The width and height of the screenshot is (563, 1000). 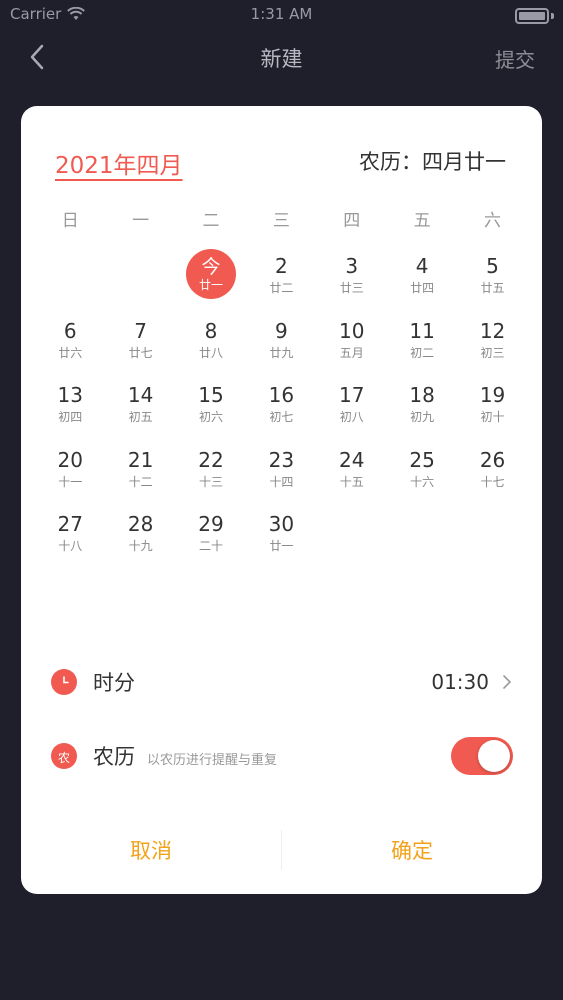 I want to click on day-number: 17, so click(x=352, y=395).